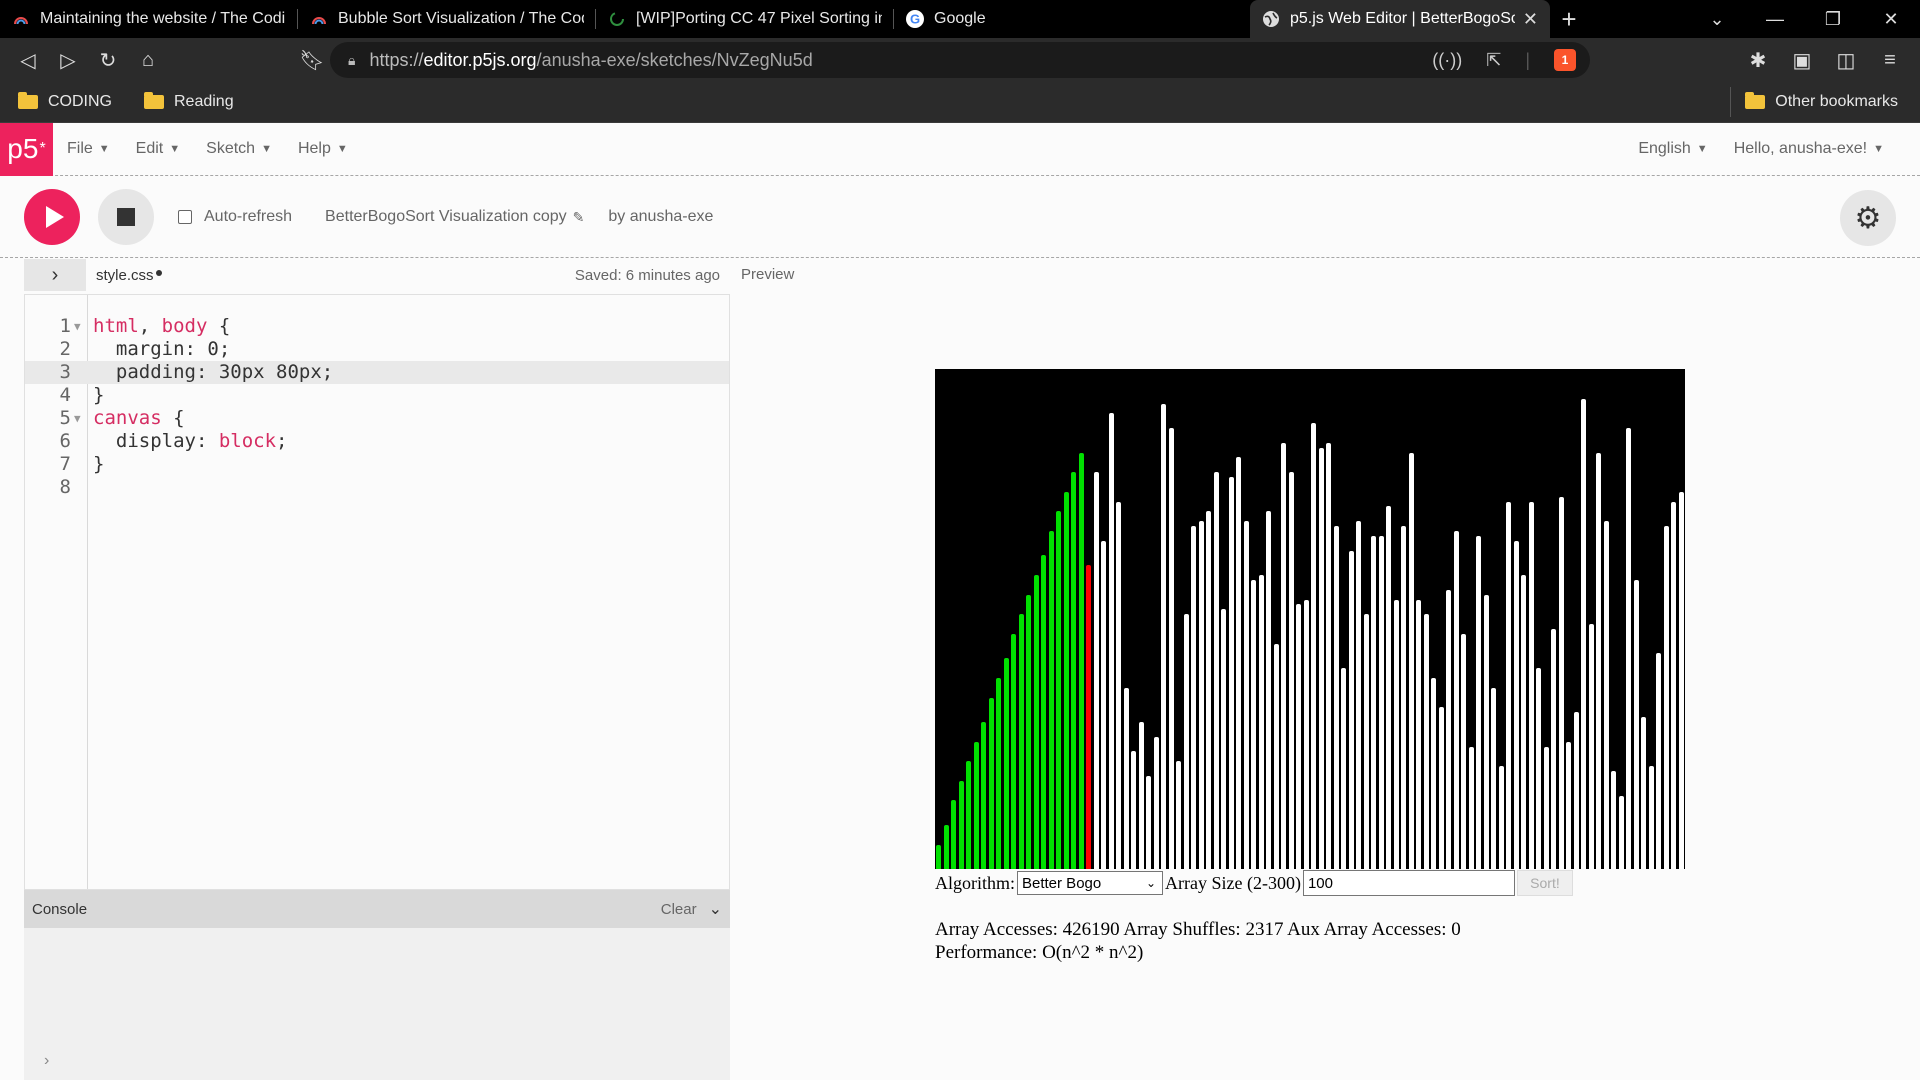 The width and height of the screenshot is (1920, 1080). I want to click on minimize-button: —, so click(1775, 19).